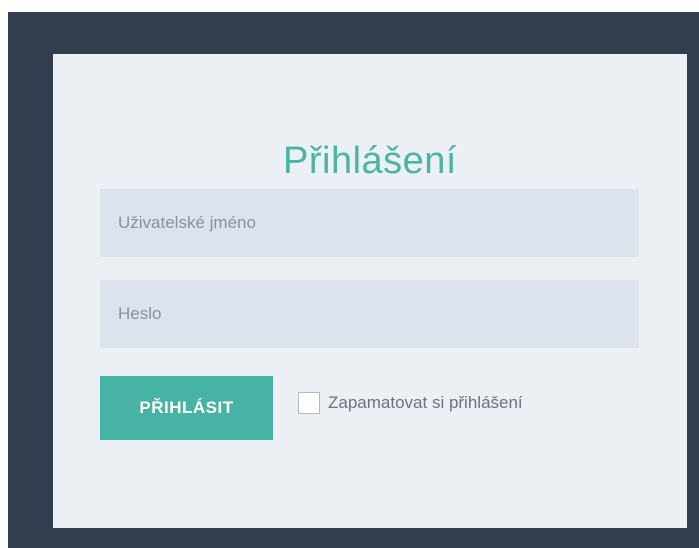 The image size is (699, 548). Describe the element at coordinates (425, 402) in the screenshot. I see `remember-me-label: Zapamatovat si přihlášení` at that location.